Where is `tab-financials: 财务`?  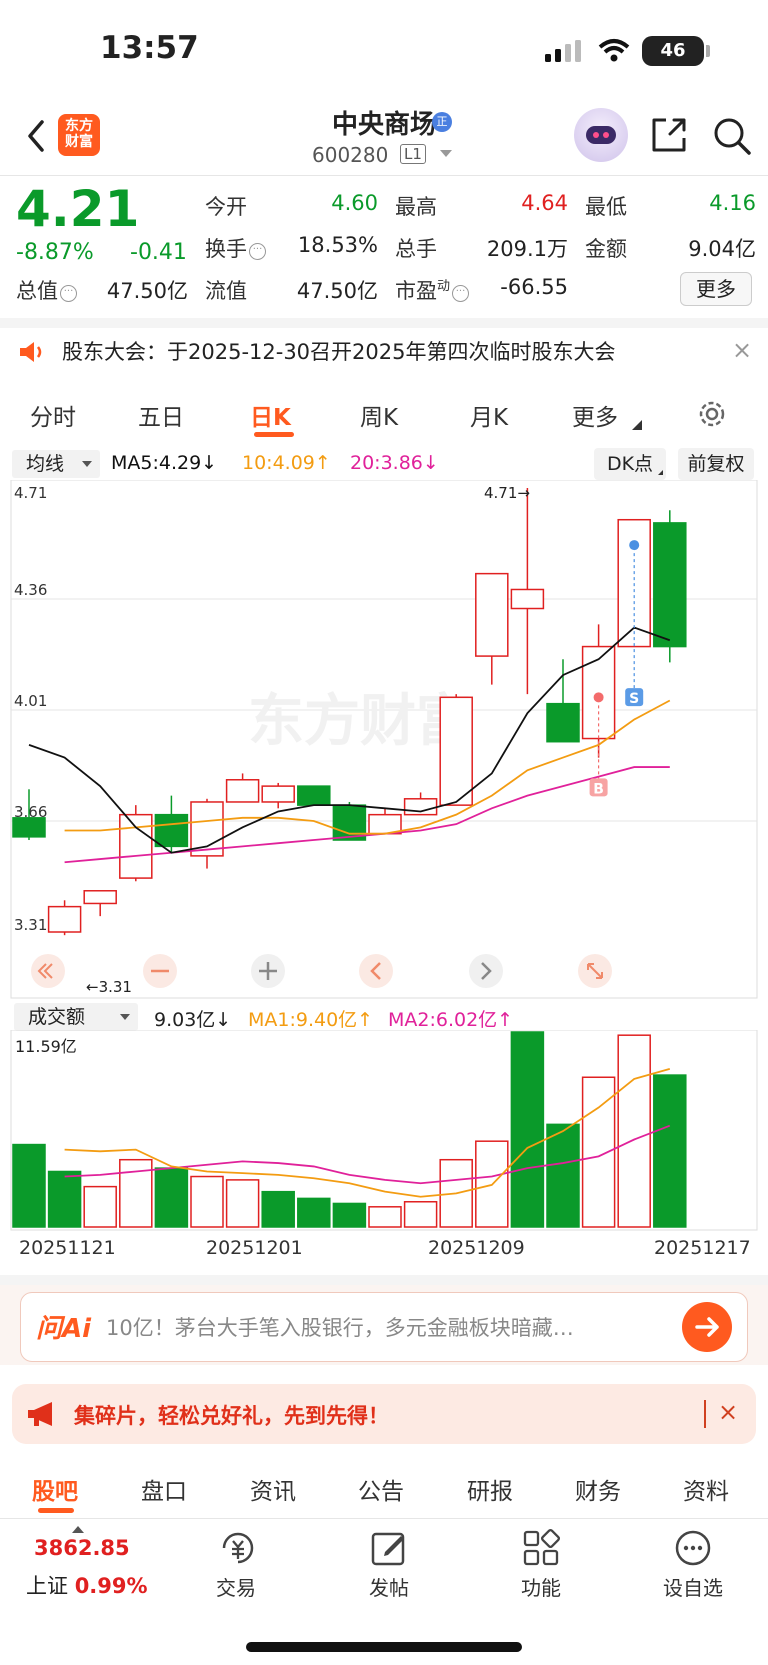 tab-financials: 财务 is located at coordinates (598, 1489).